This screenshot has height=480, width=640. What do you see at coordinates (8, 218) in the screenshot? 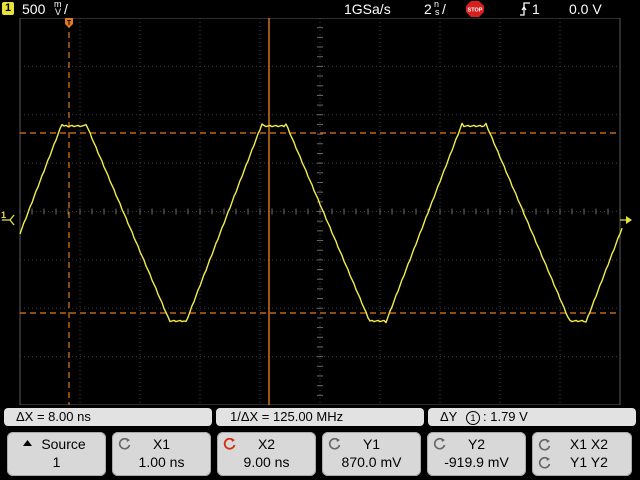
I see `channel-1-ground-marker: 1` at bounding box center [8, 218].